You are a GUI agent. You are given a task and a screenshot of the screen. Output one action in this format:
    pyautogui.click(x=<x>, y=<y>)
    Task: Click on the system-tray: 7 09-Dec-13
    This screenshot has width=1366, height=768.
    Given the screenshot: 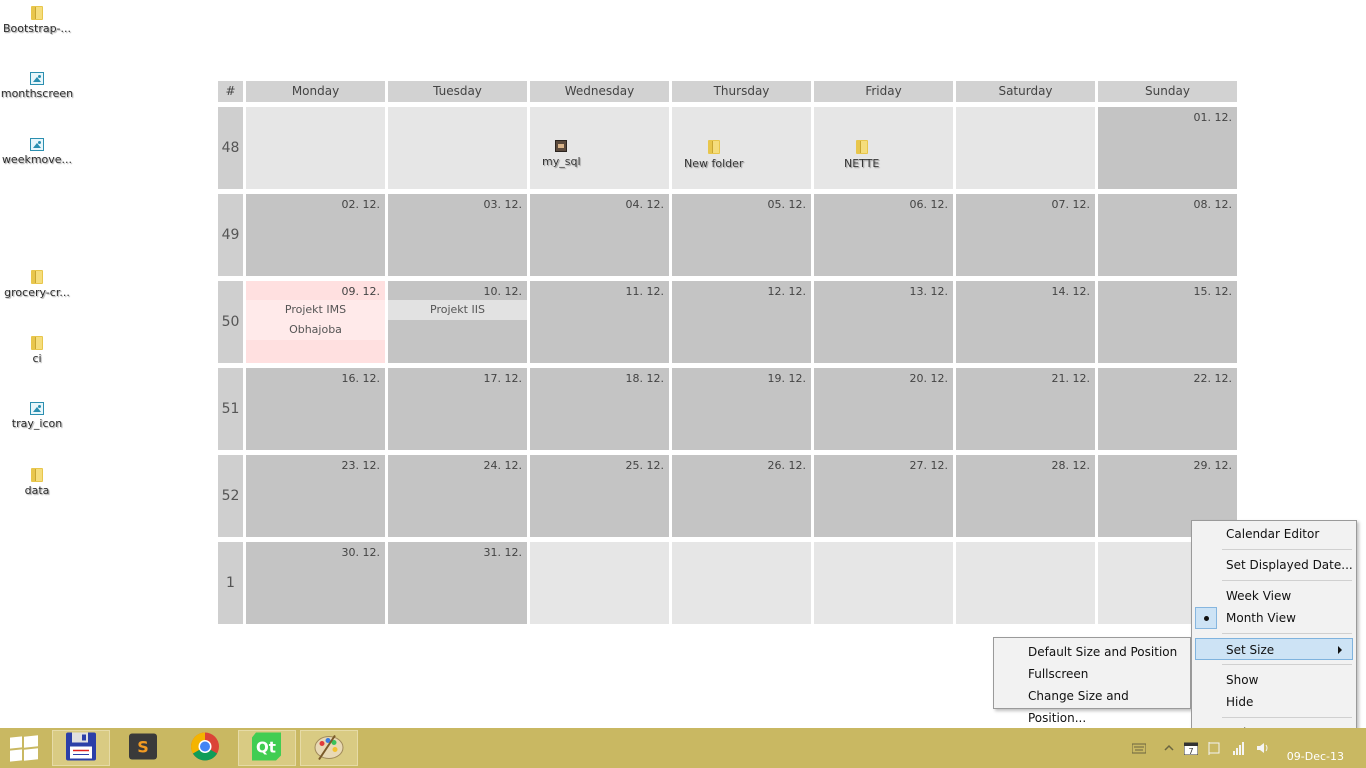 What is the action you would take?
    pyautogui.click(x=1243, y=748)
    